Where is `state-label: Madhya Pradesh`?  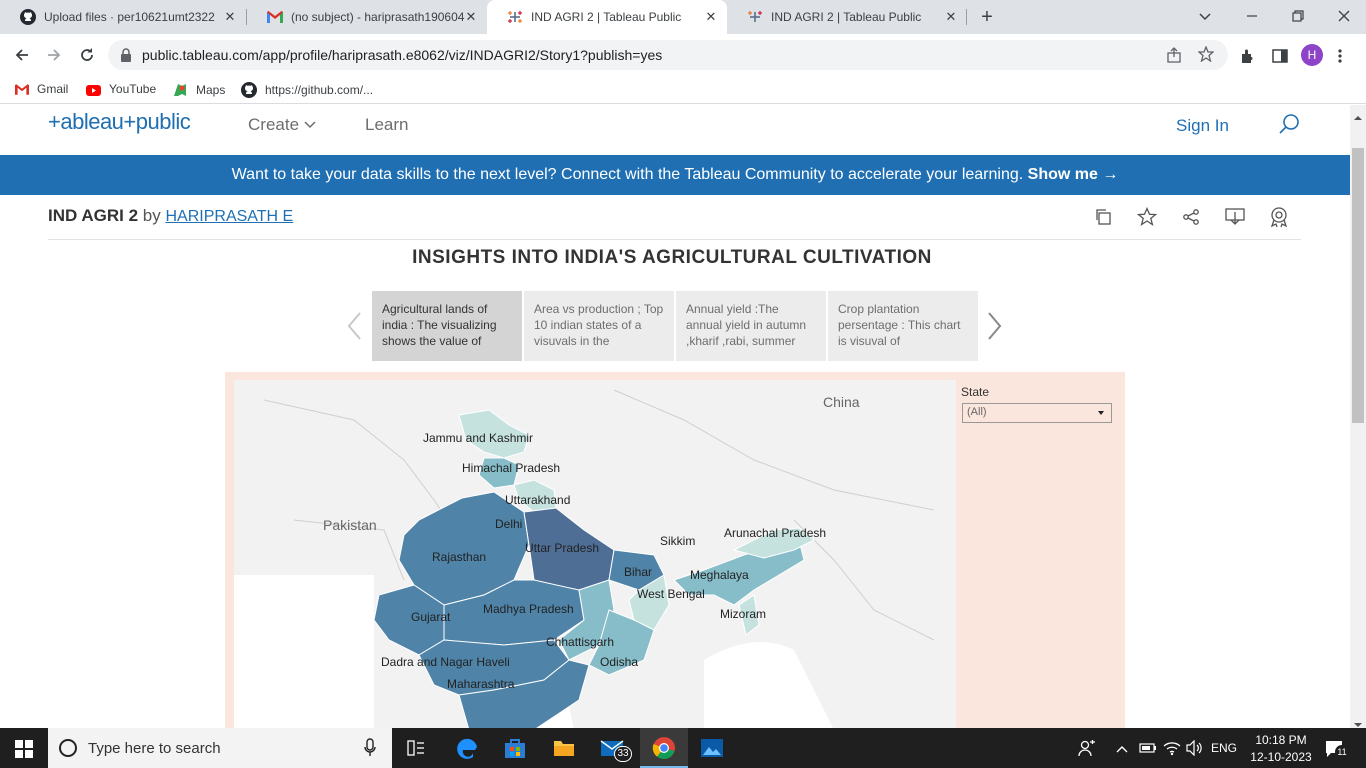
state-label: Madhya Pradesh is located at coordinates (528, 609).